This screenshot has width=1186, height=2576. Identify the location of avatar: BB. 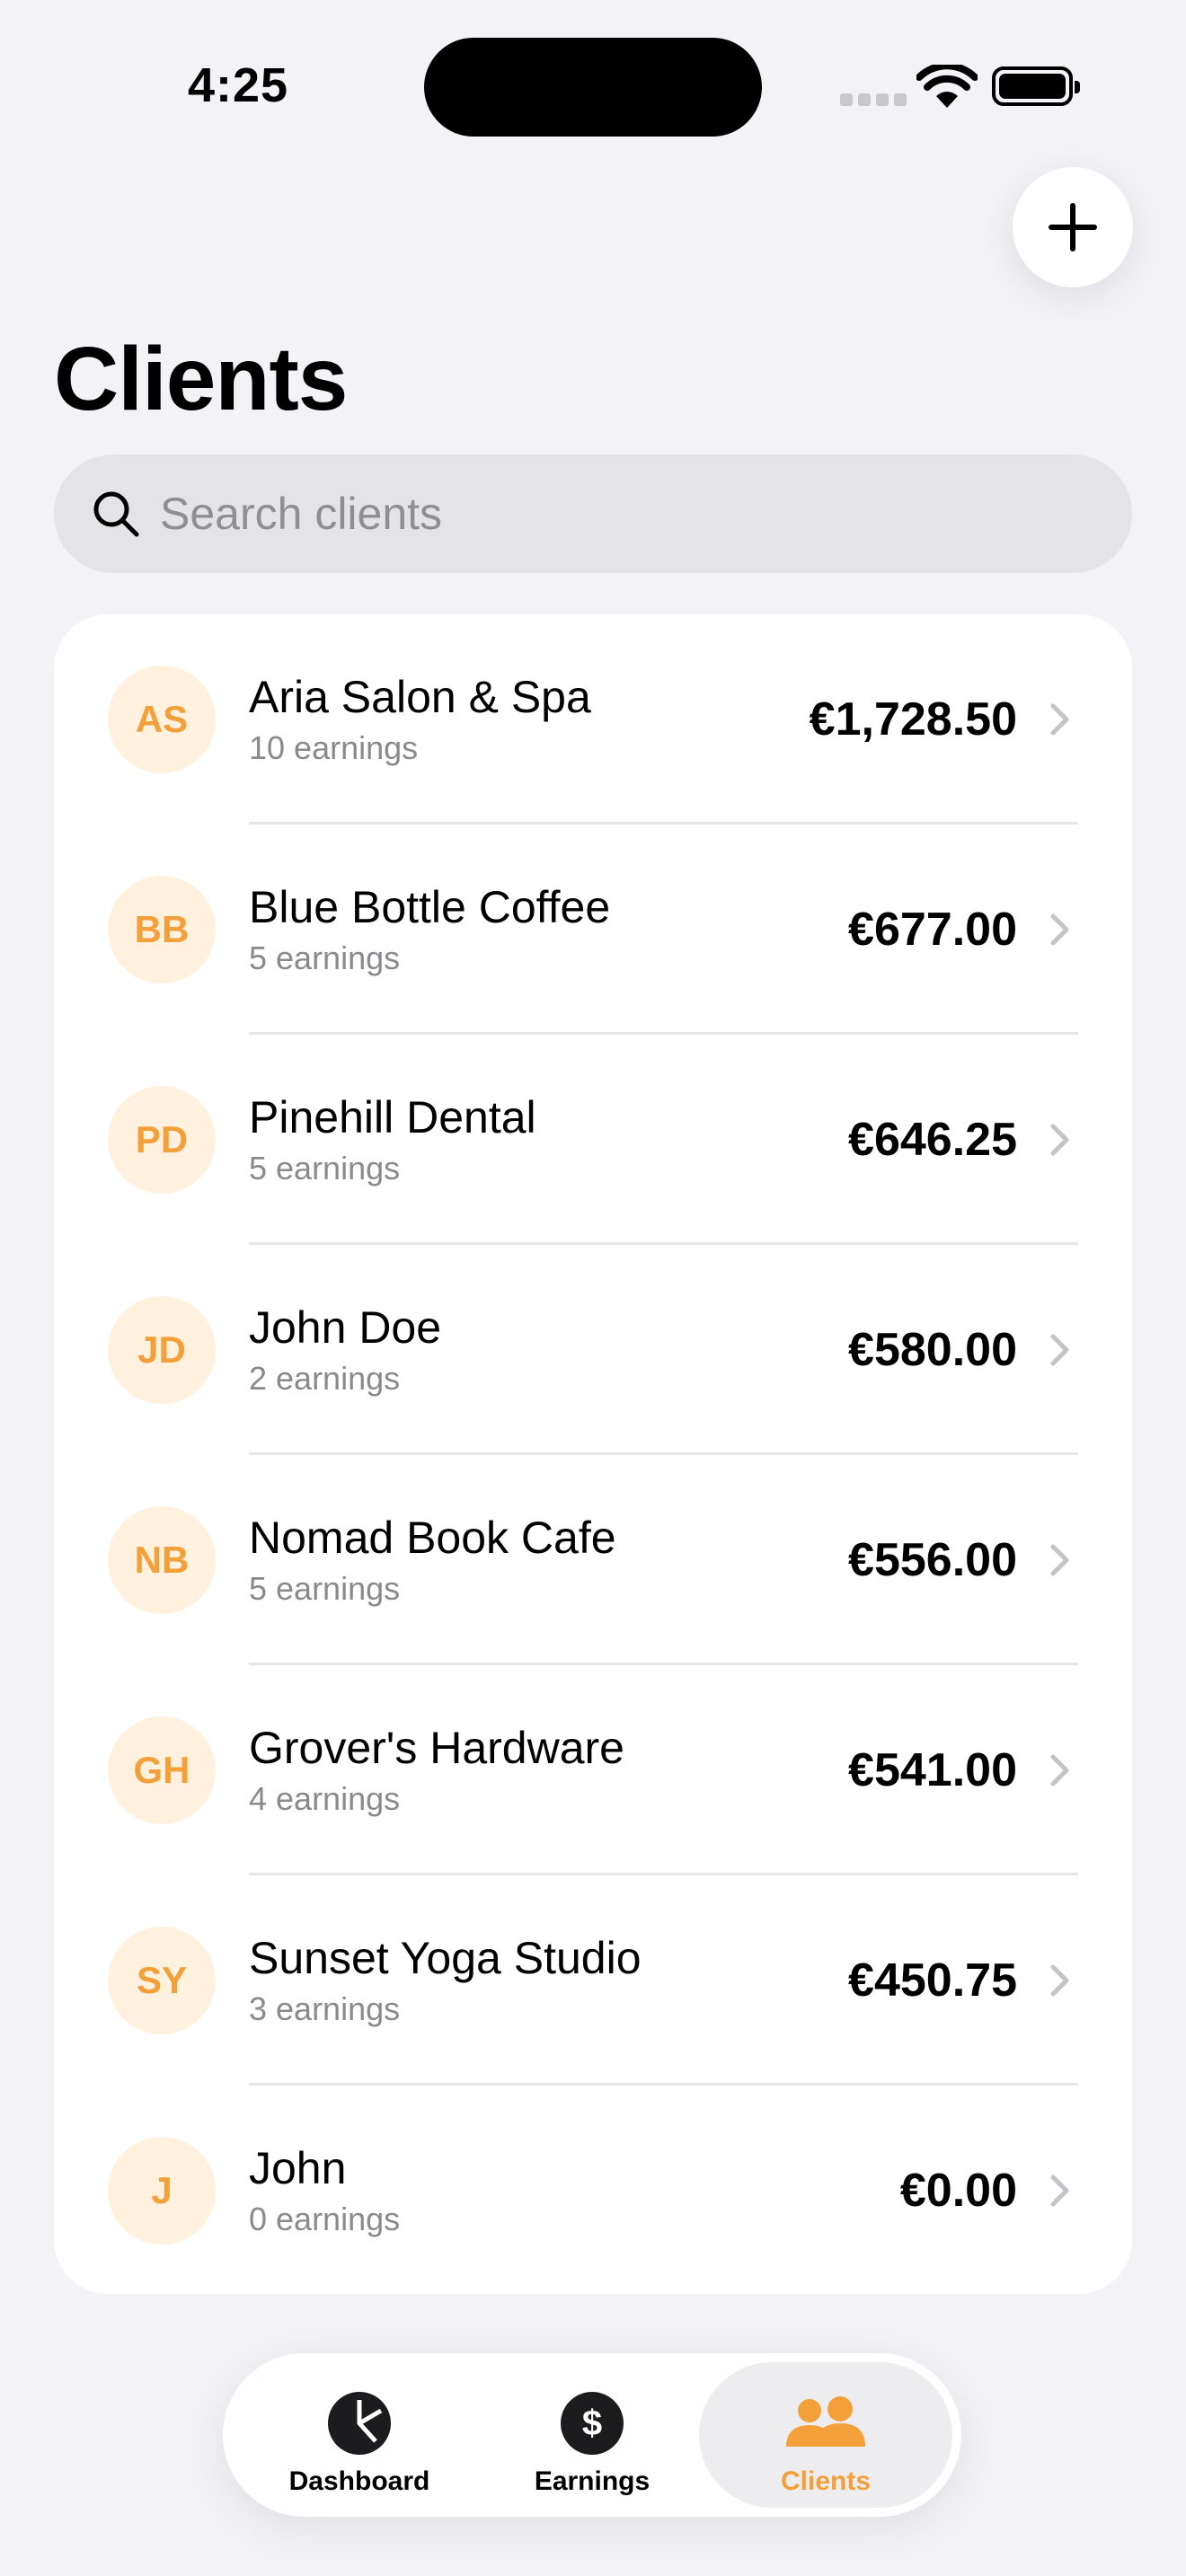
(162, 930).